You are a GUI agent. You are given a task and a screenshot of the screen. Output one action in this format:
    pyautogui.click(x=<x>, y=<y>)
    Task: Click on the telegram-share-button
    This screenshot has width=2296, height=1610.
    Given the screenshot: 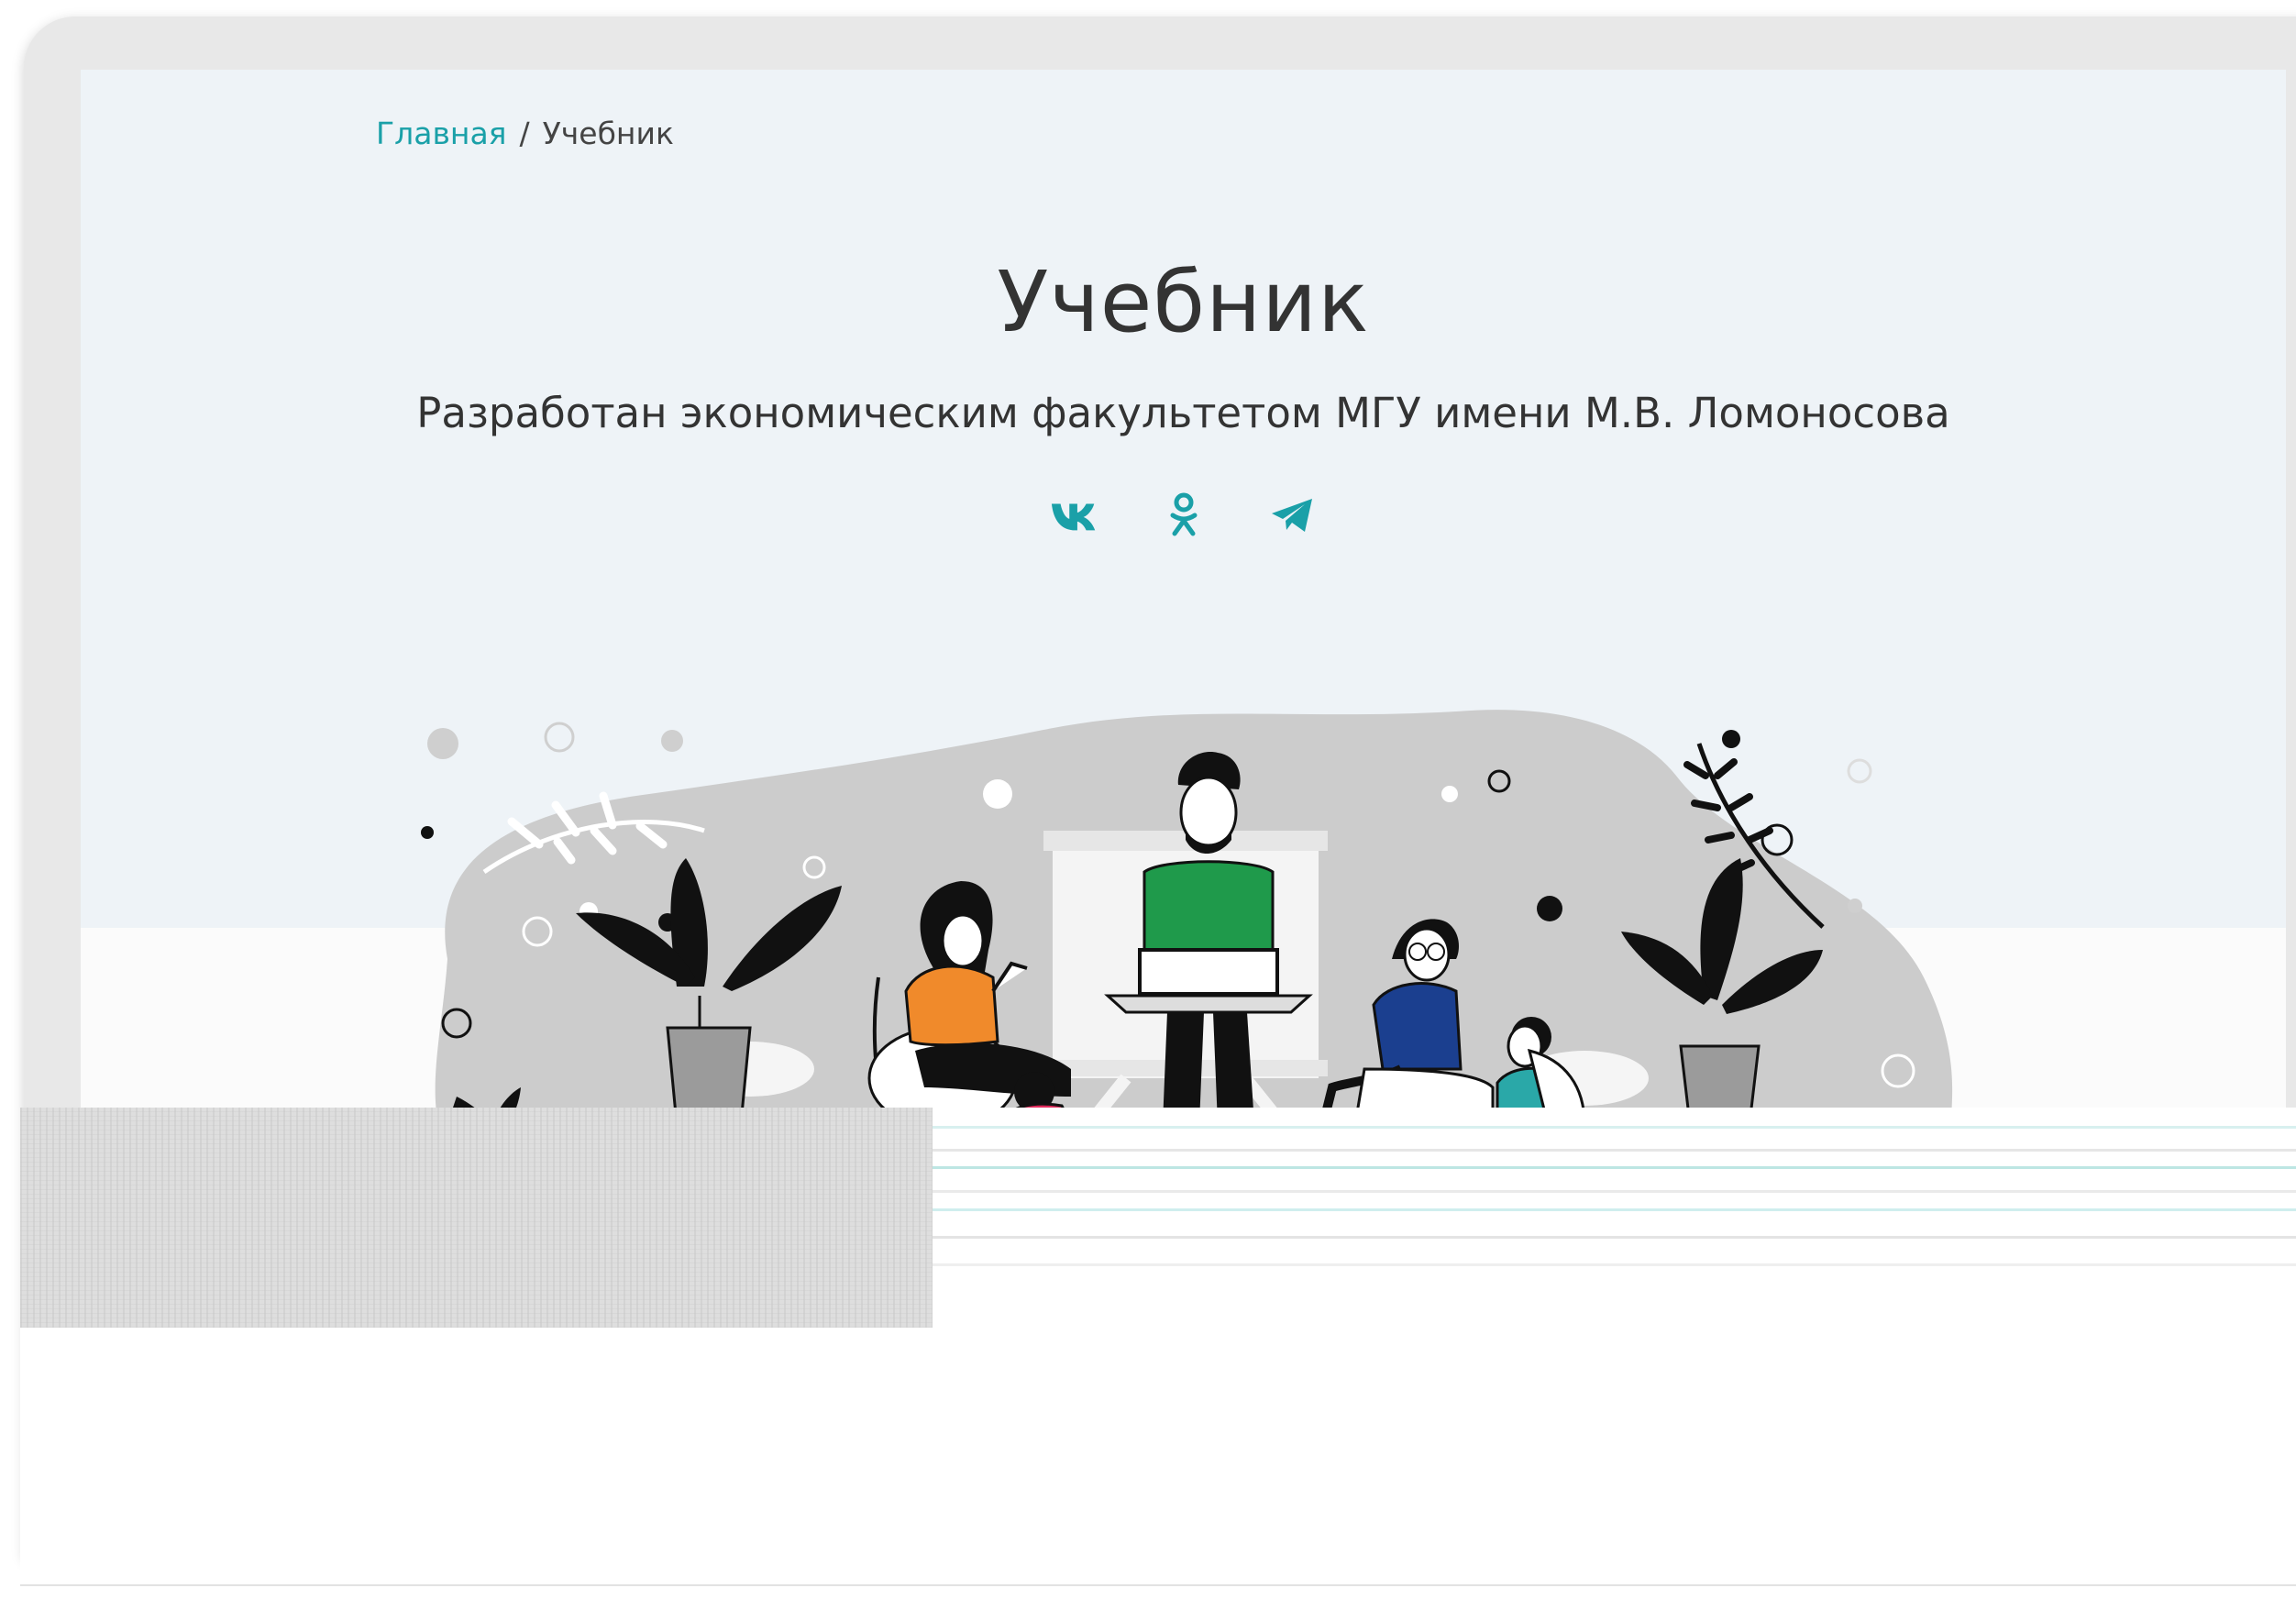 What is the action you would take?
    pyautogui.click(x=1292, y=515)
    